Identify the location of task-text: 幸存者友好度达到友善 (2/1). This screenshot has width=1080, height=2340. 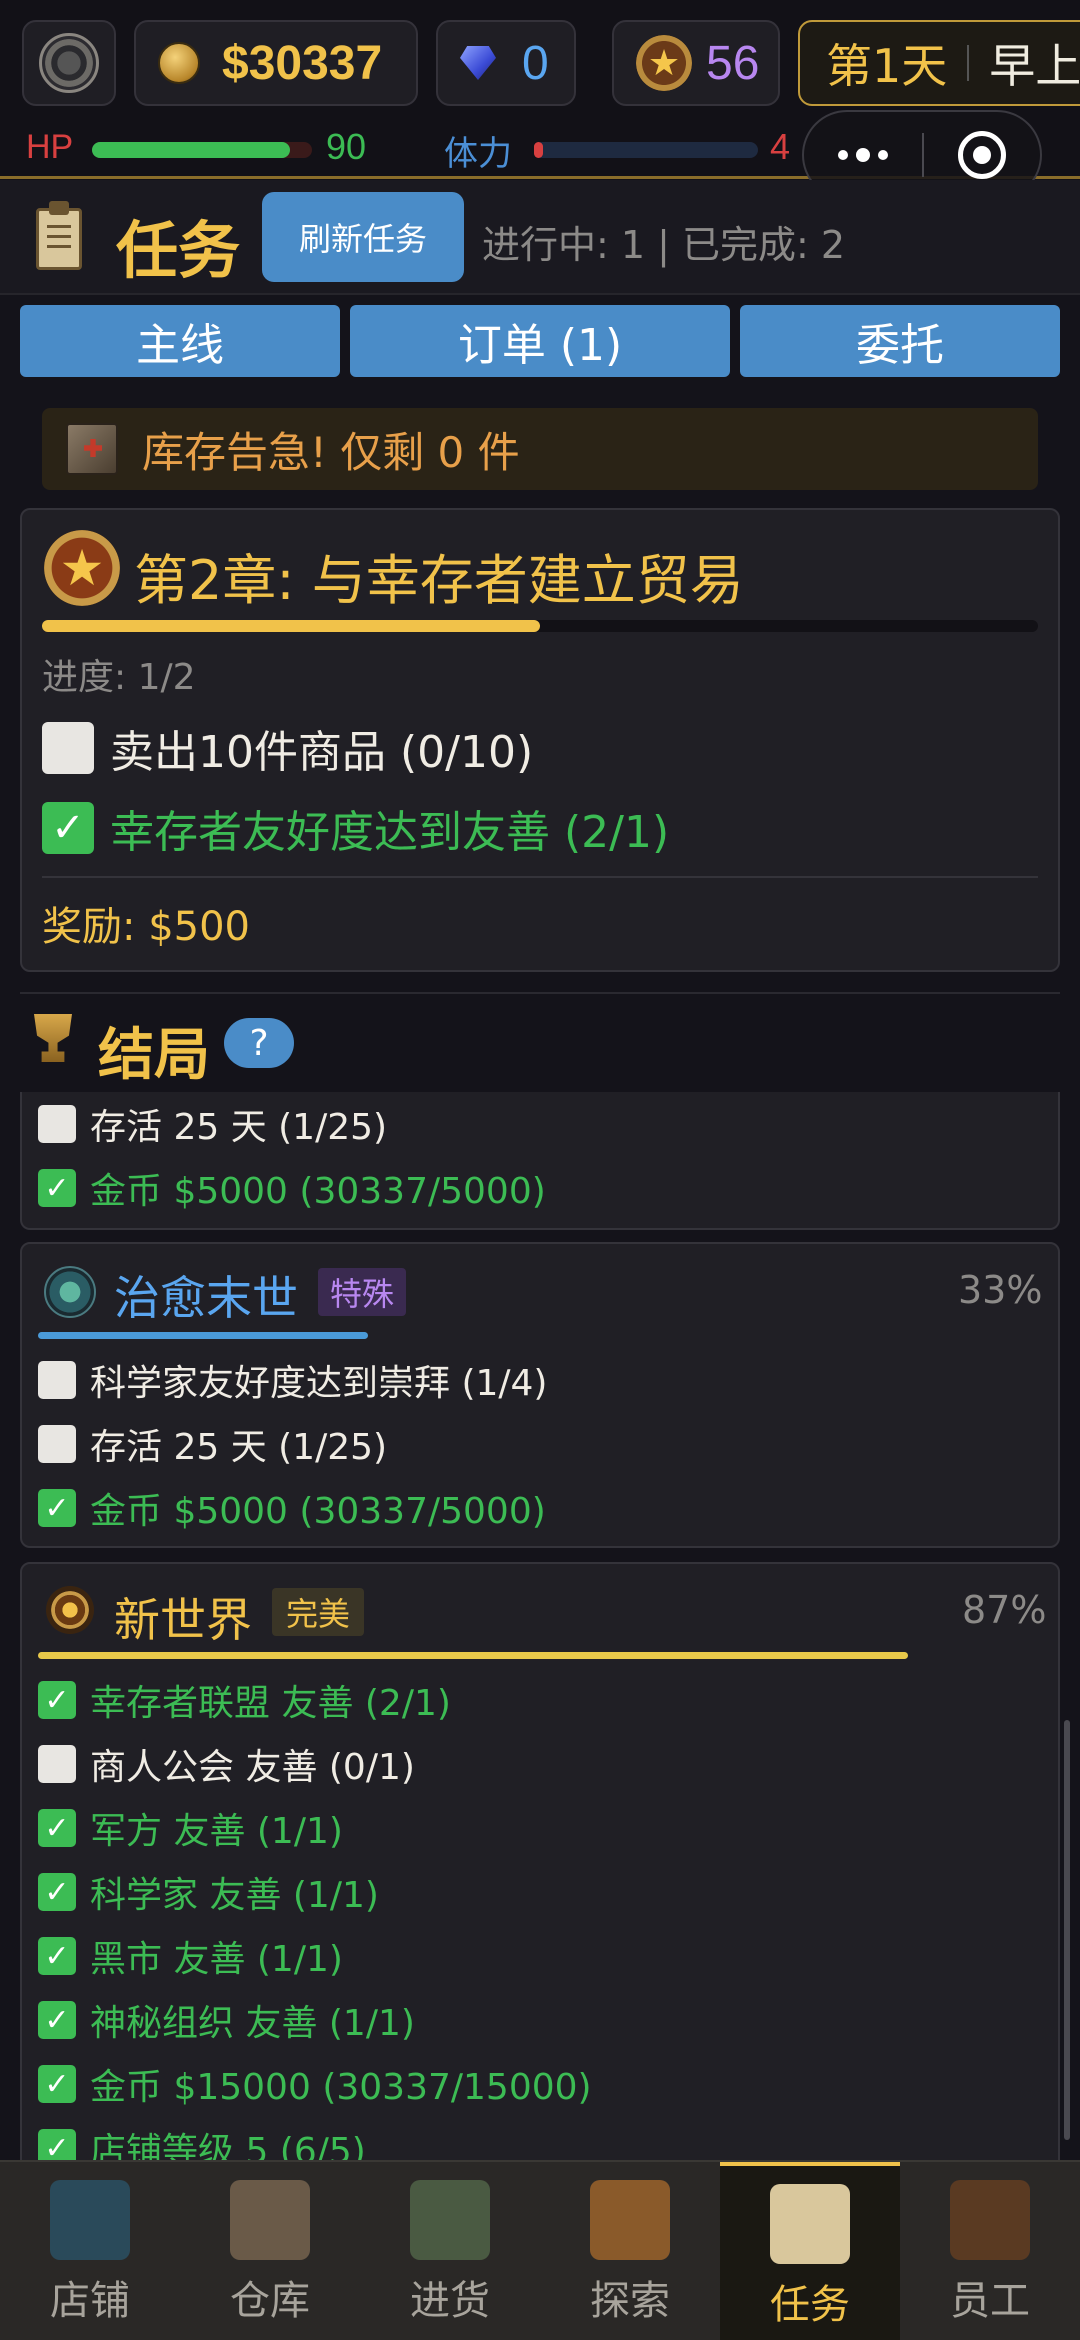
(390, 832).